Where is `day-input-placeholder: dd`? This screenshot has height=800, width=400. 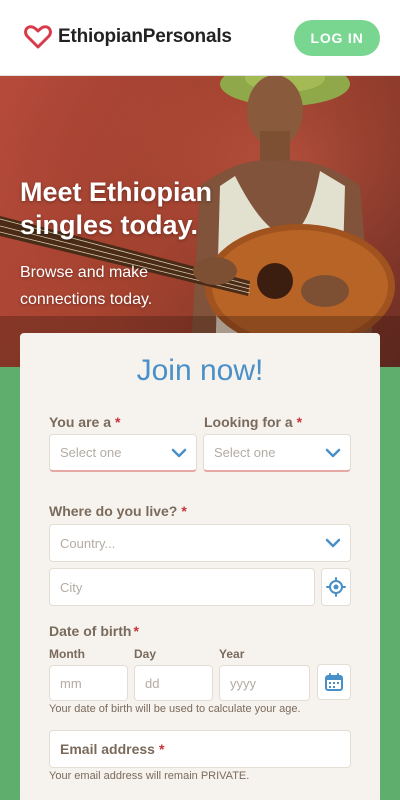
day-input-placeholder: dd is located at coordinates (152, 683).